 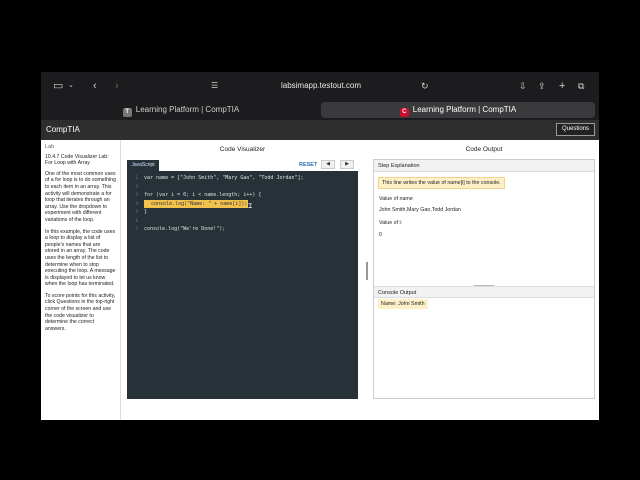 I want to click on chevron-down-icon: ⌄, so click(x=71, y=86).